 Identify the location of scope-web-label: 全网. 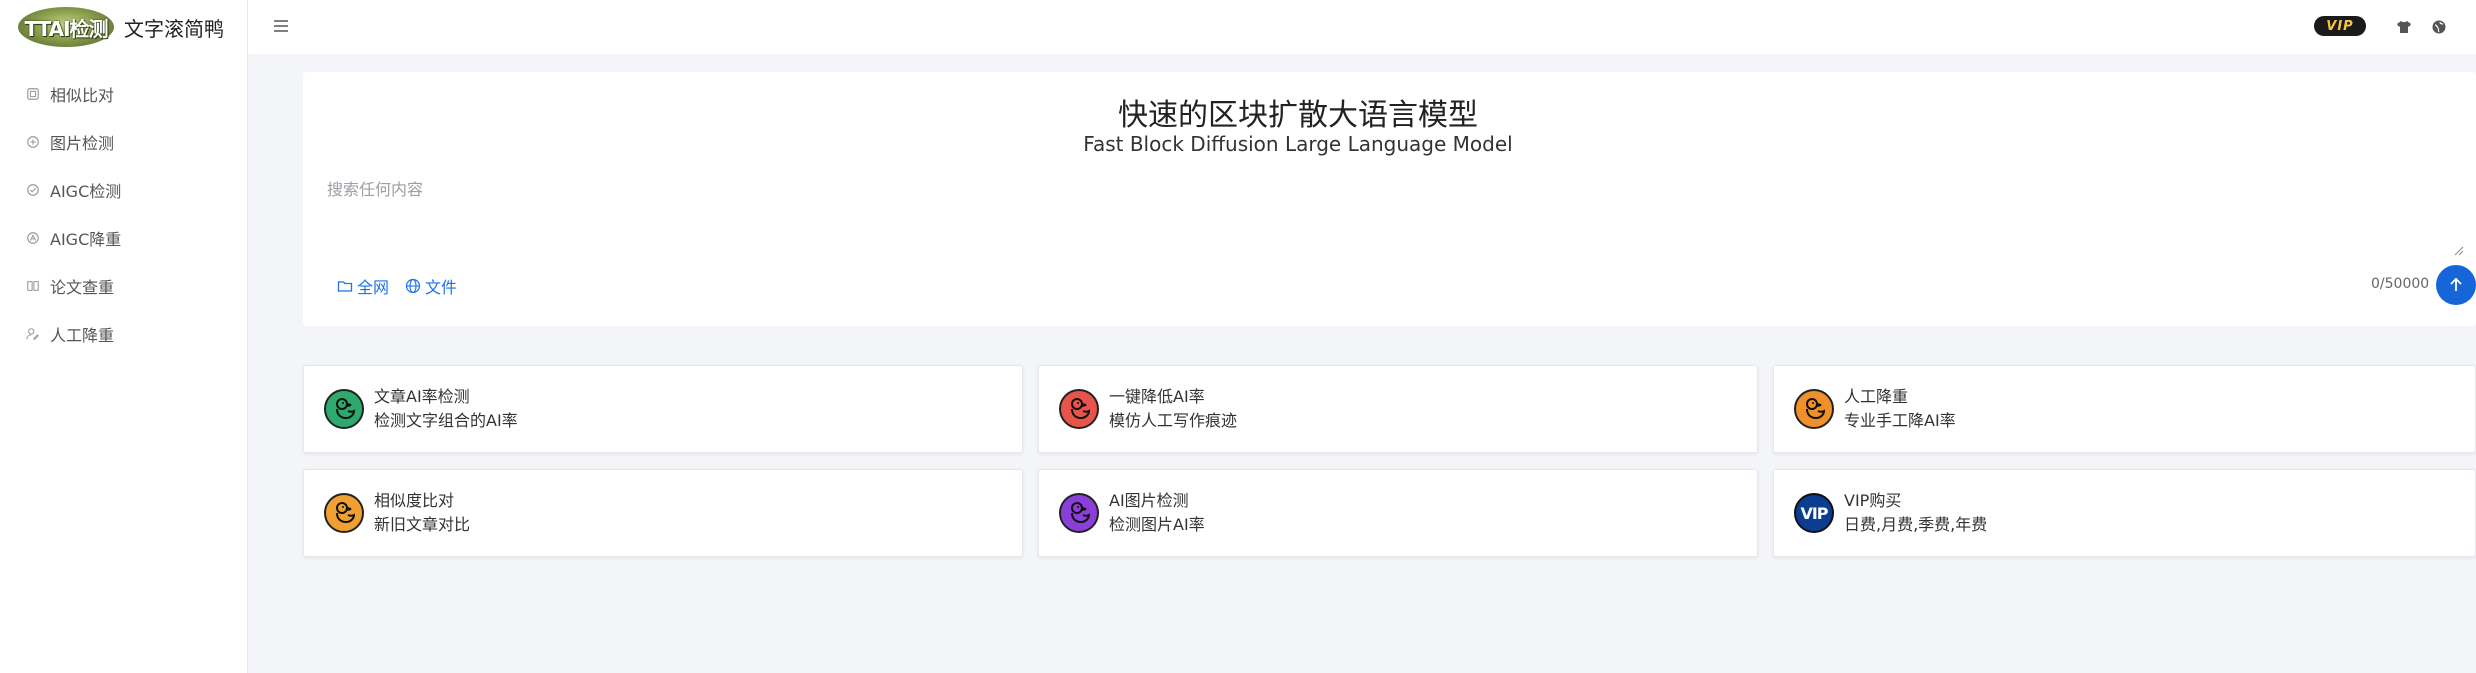
(373, 287).